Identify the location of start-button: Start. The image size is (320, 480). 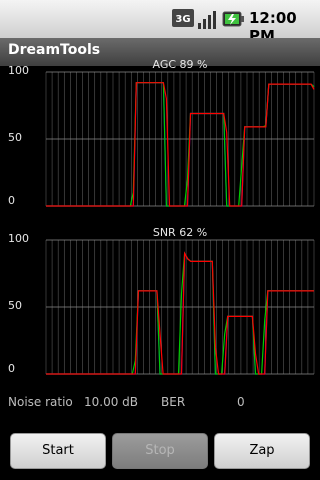
(58, 451).